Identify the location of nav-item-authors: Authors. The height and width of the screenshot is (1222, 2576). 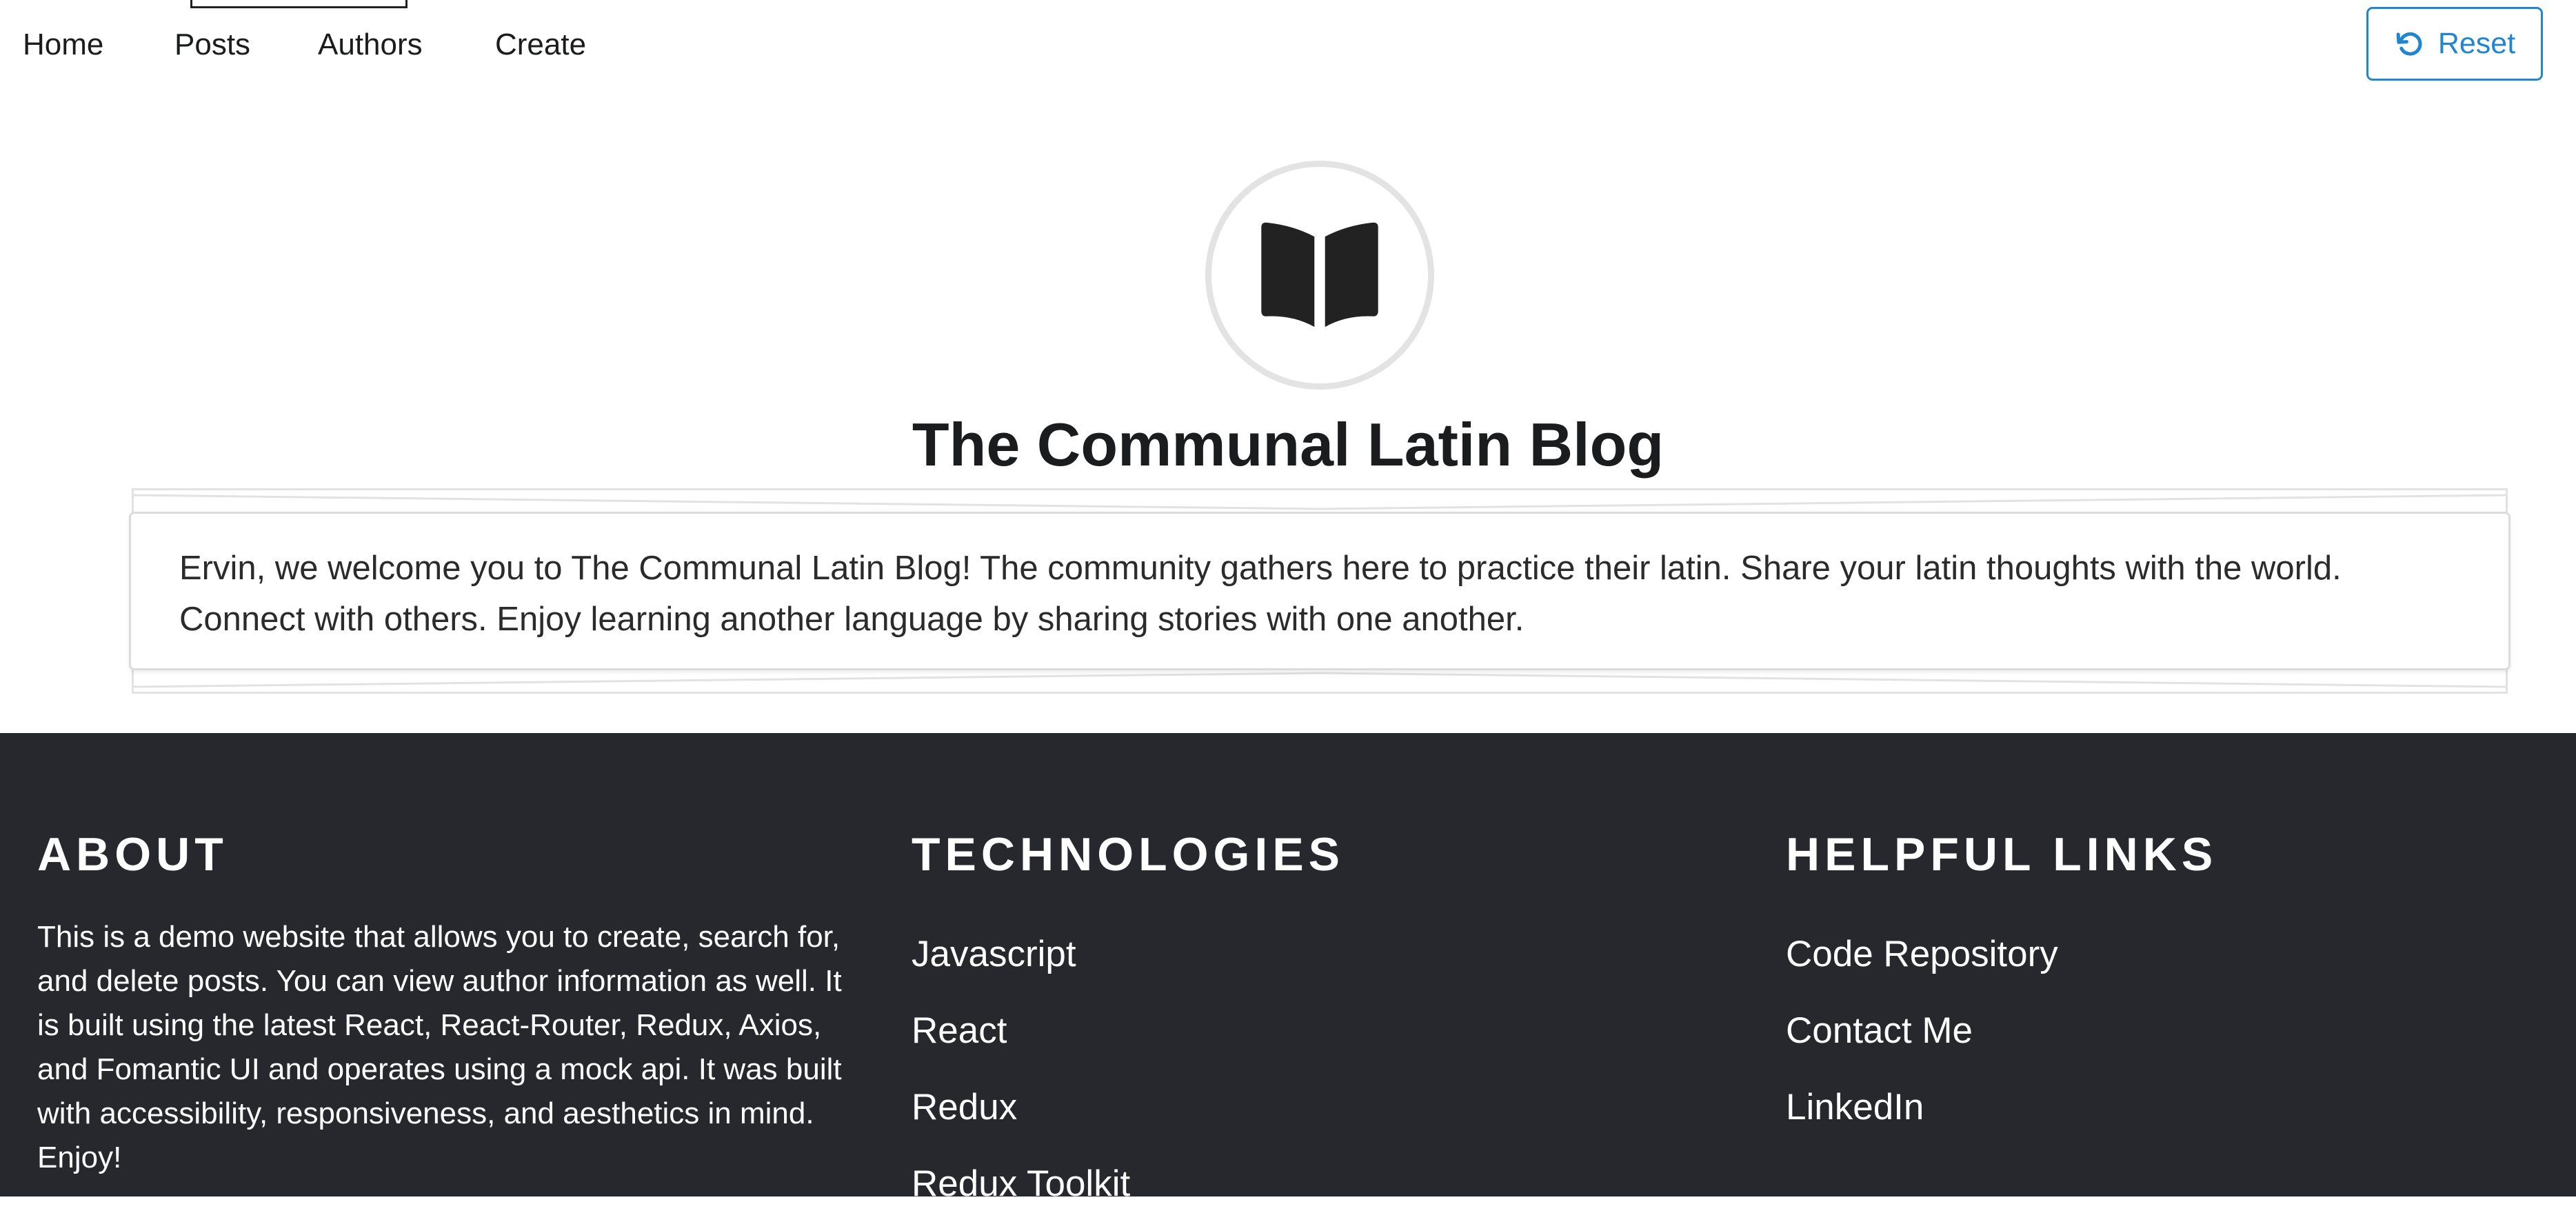
(370, 44).